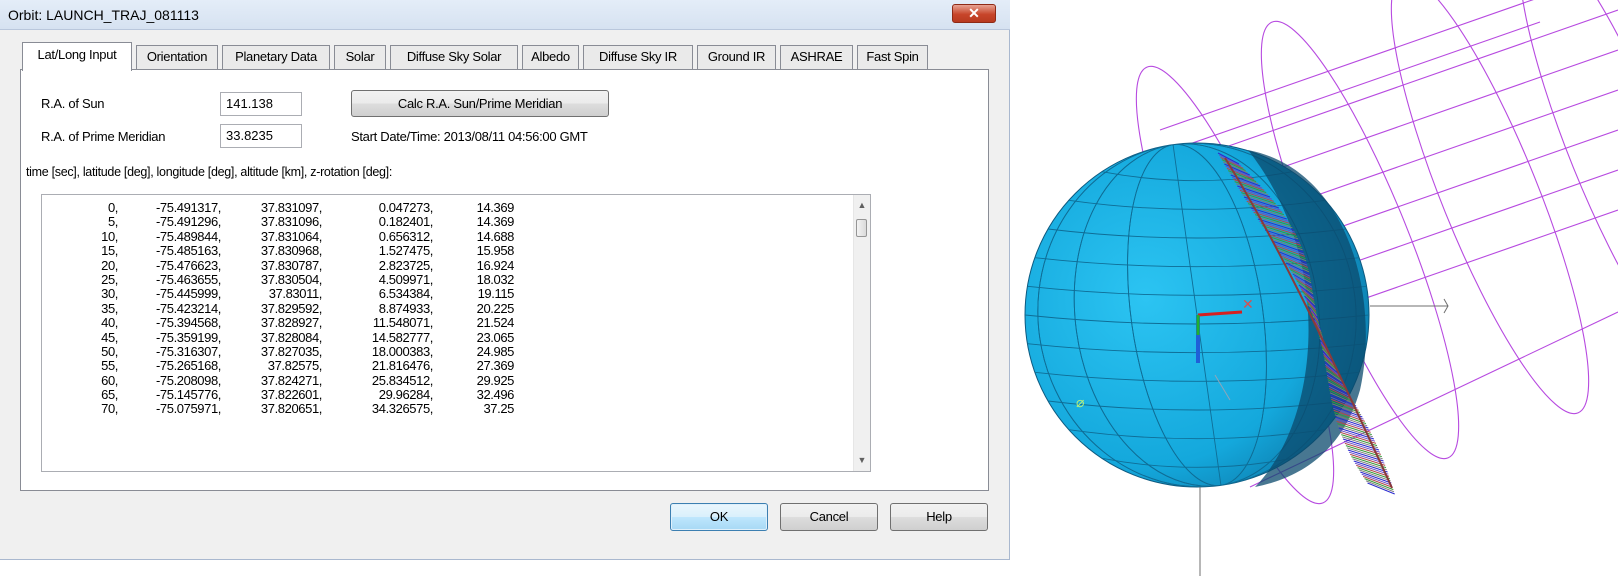 Image resolution: width=1618 pixels, height=579 pixels. Describe the element at coordinates (495, 279) in the screenshot. I see `table-cell: 18.032` at that location.